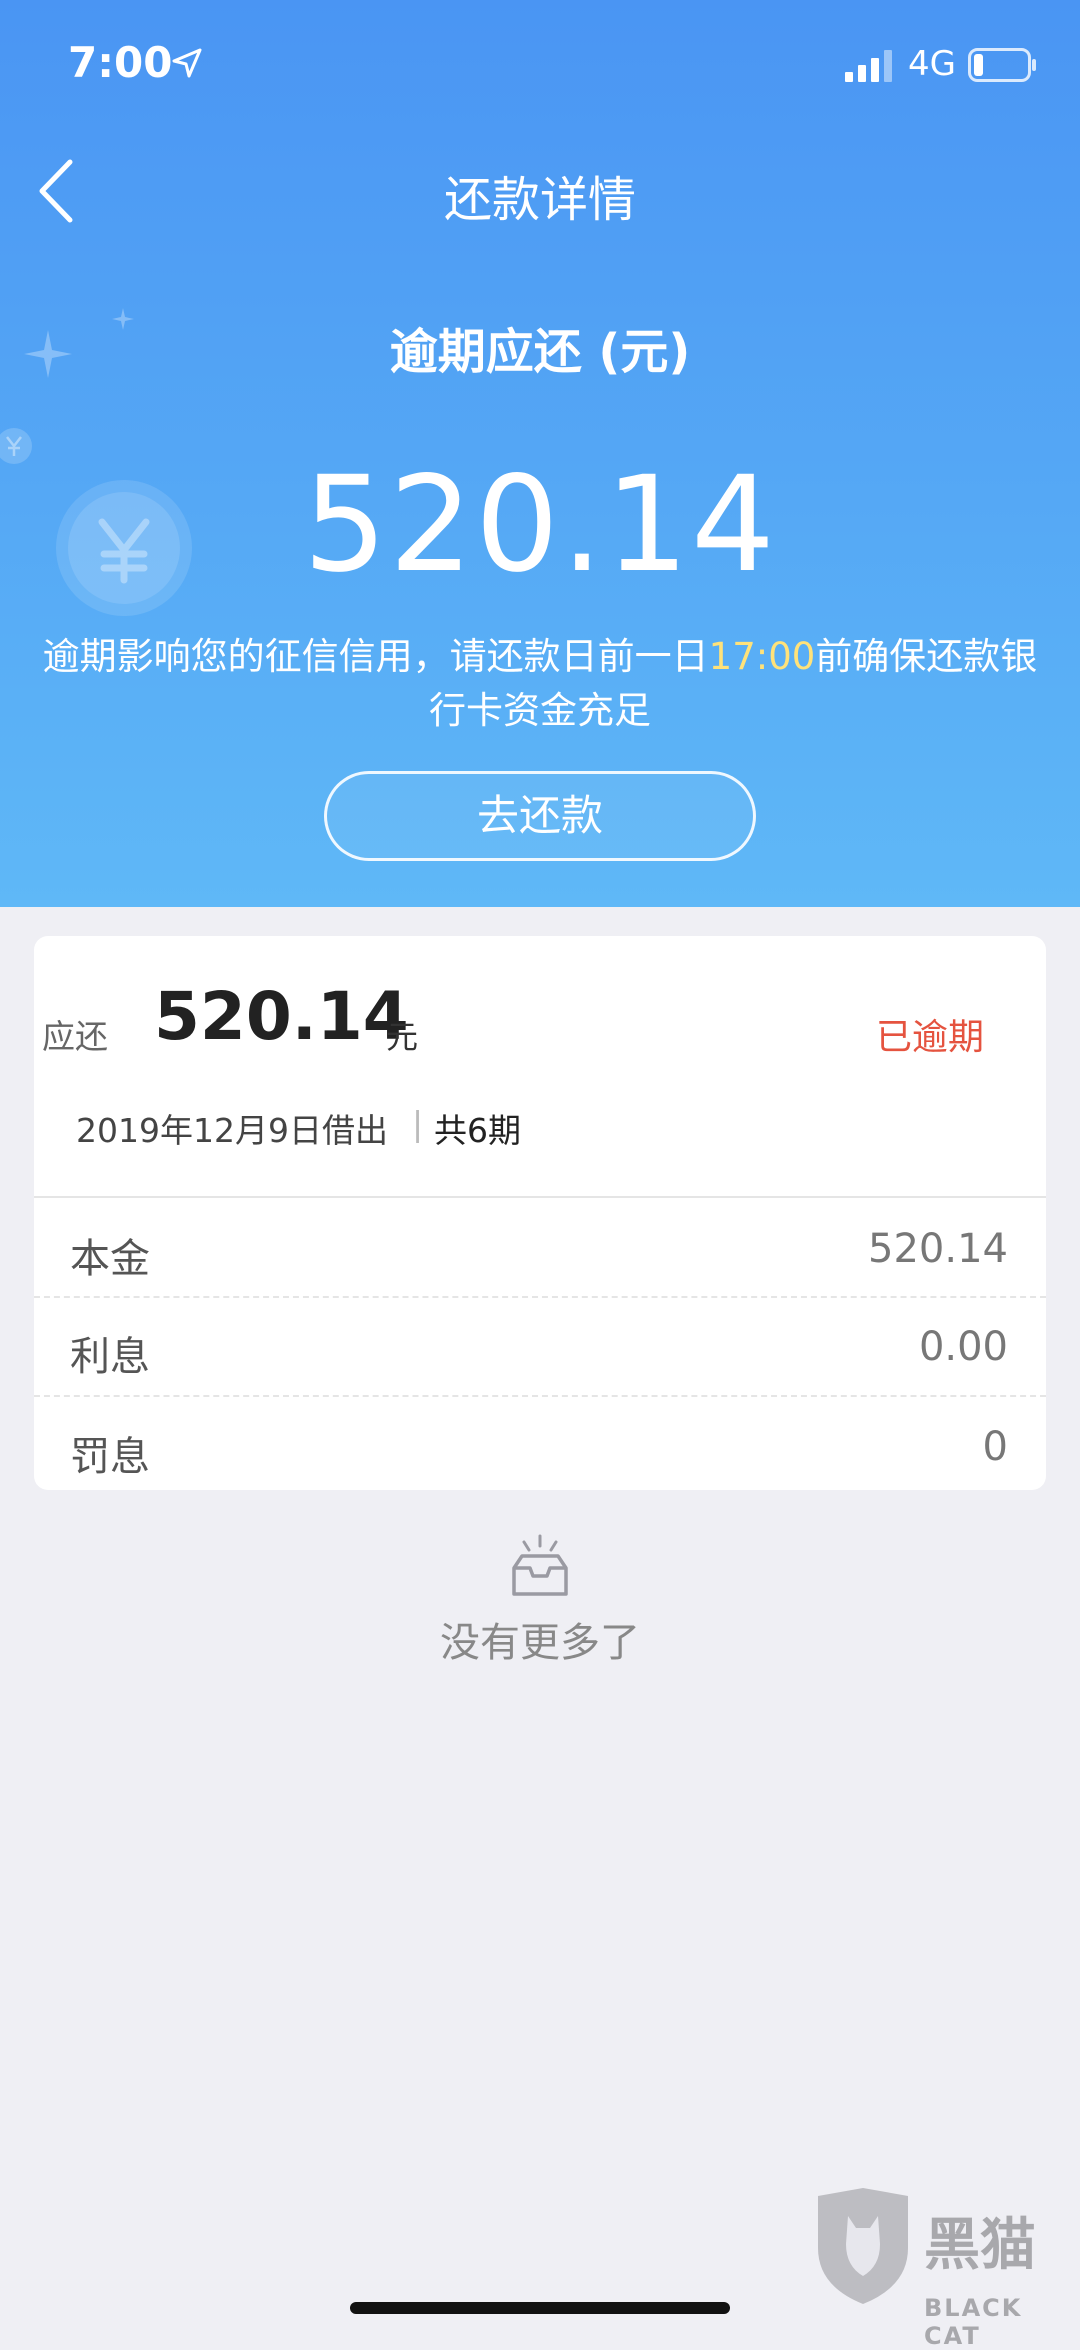 This screenshot has height=2350, width=1080. Describe the element at coordinates (281, 1016) in the screenshot. I see `due-amount: 520.14` at that location.